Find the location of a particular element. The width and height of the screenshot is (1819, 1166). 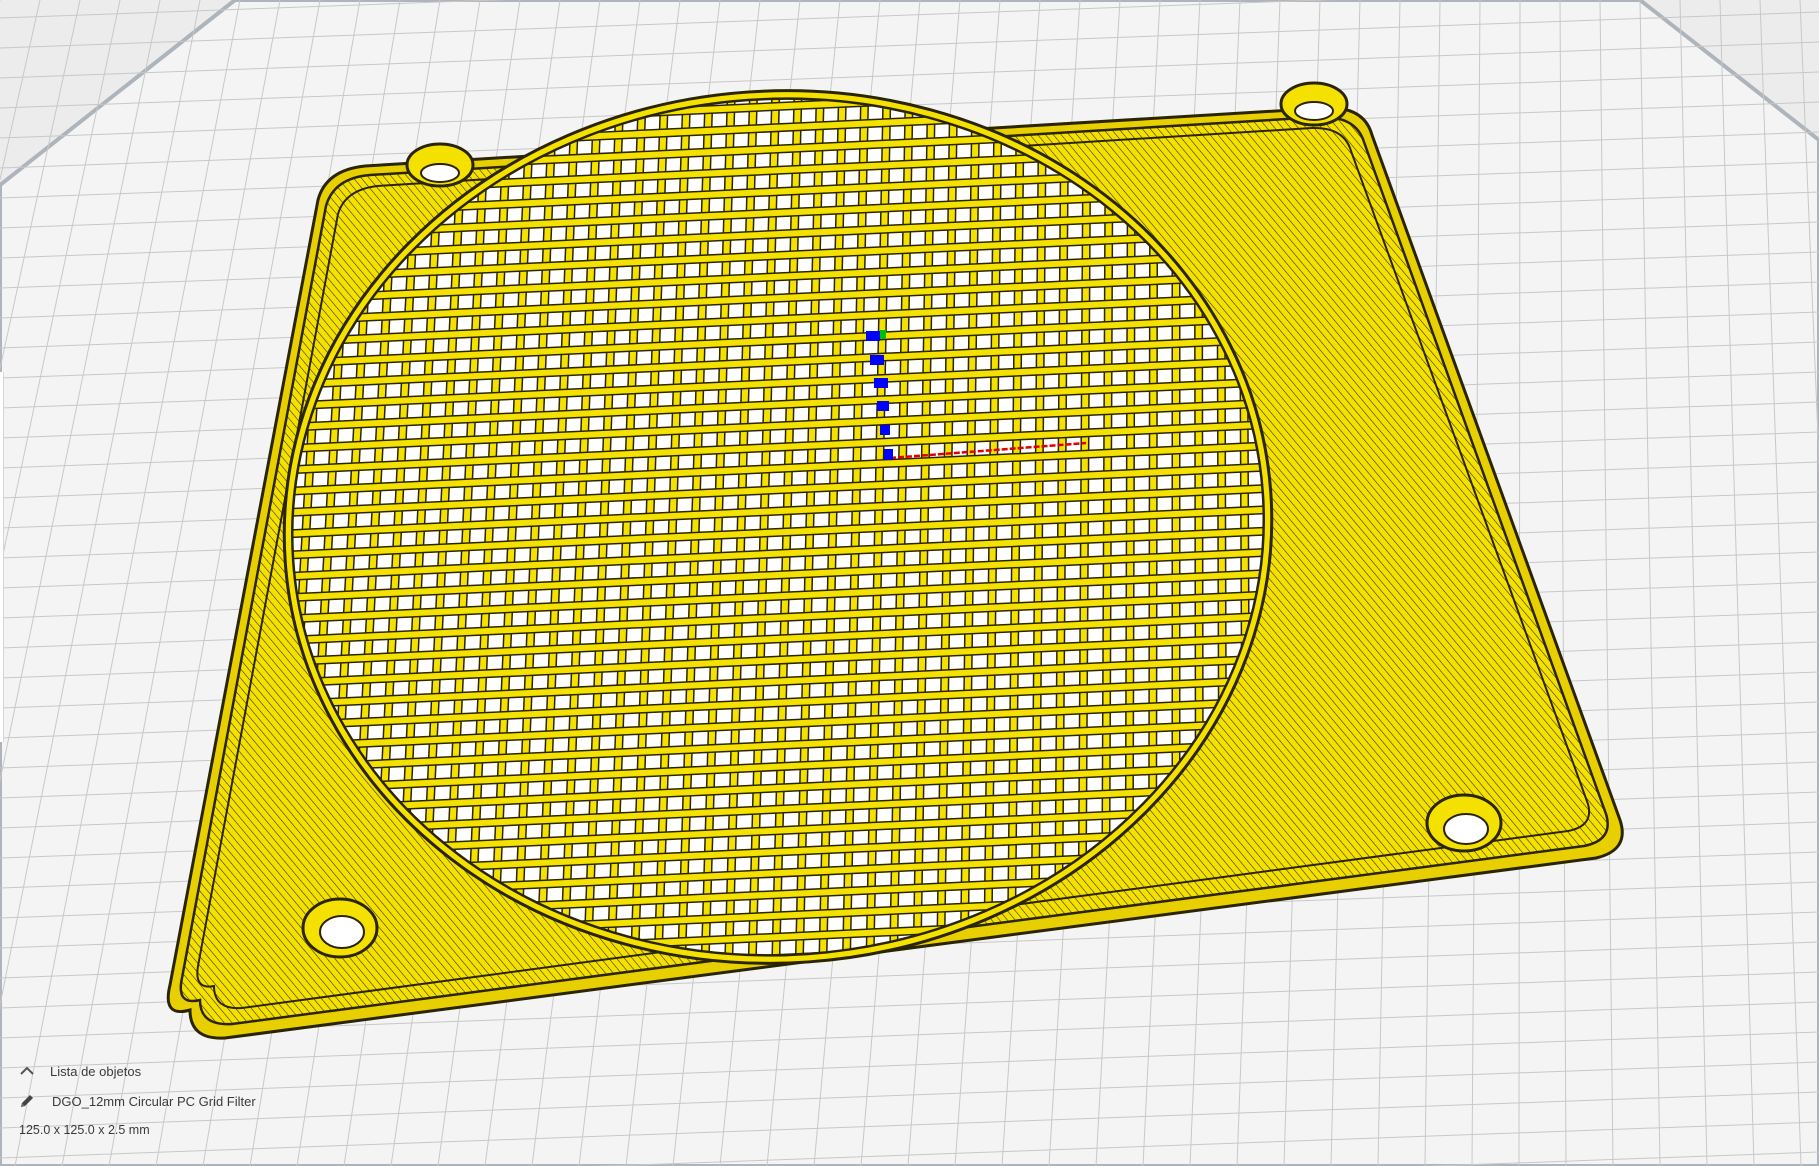

object-list-header: Lista de objetos is located at coordinates (79, 1071).